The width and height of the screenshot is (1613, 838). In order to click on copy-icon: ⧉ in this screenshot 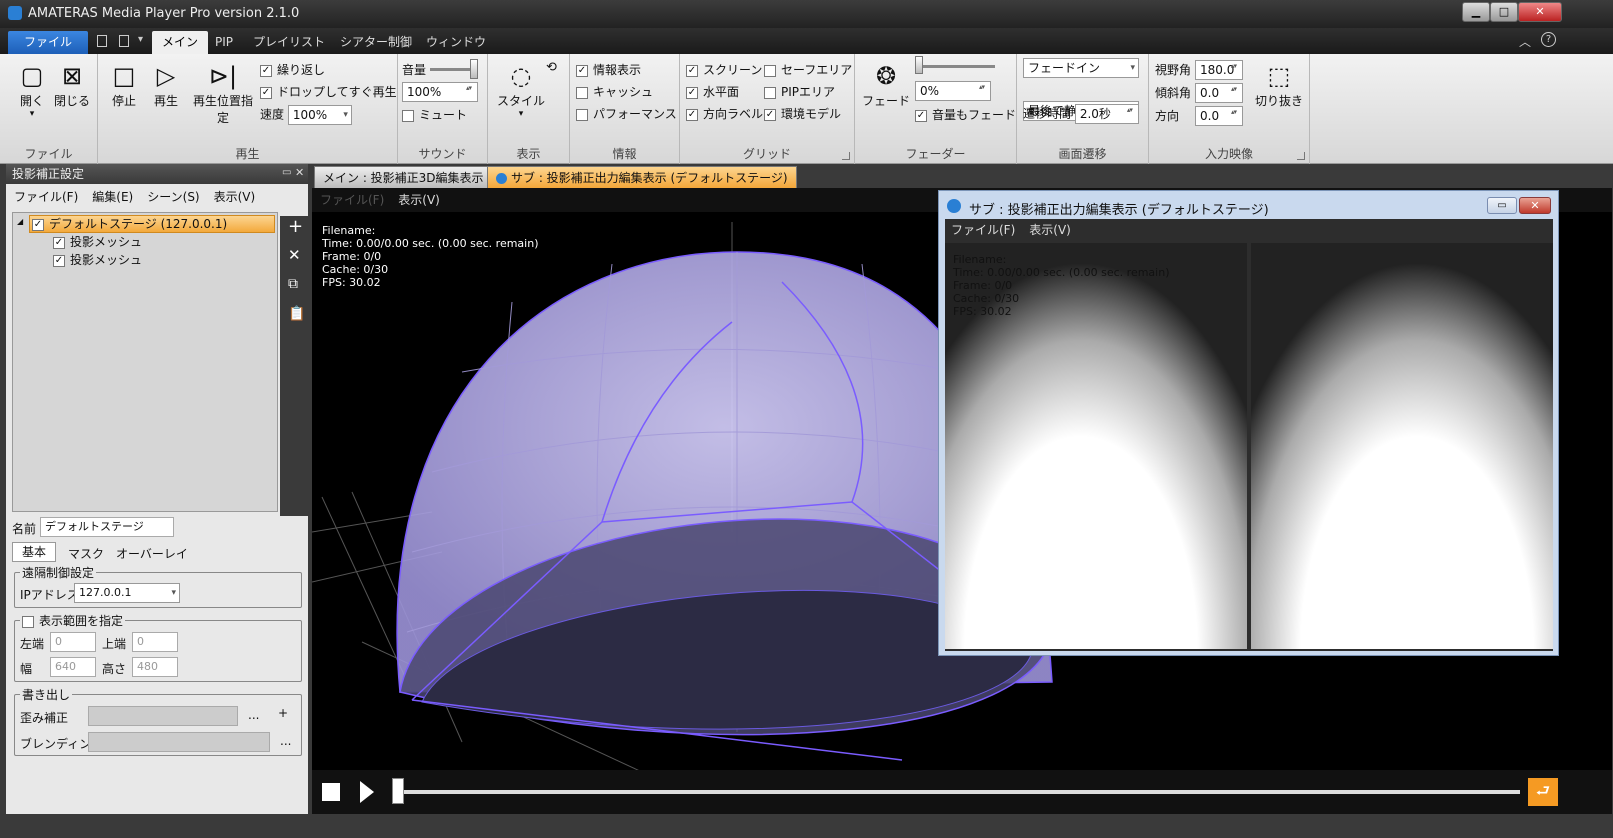, I will do `click(293, 284)`.